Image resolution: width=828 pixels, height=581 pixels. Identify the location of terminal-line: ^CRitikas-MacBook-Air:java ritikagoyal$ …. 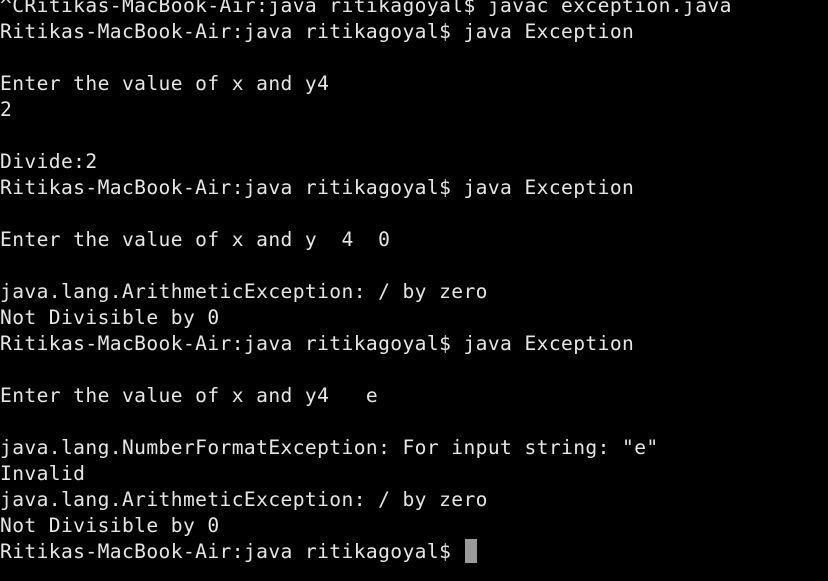
(366, 8).